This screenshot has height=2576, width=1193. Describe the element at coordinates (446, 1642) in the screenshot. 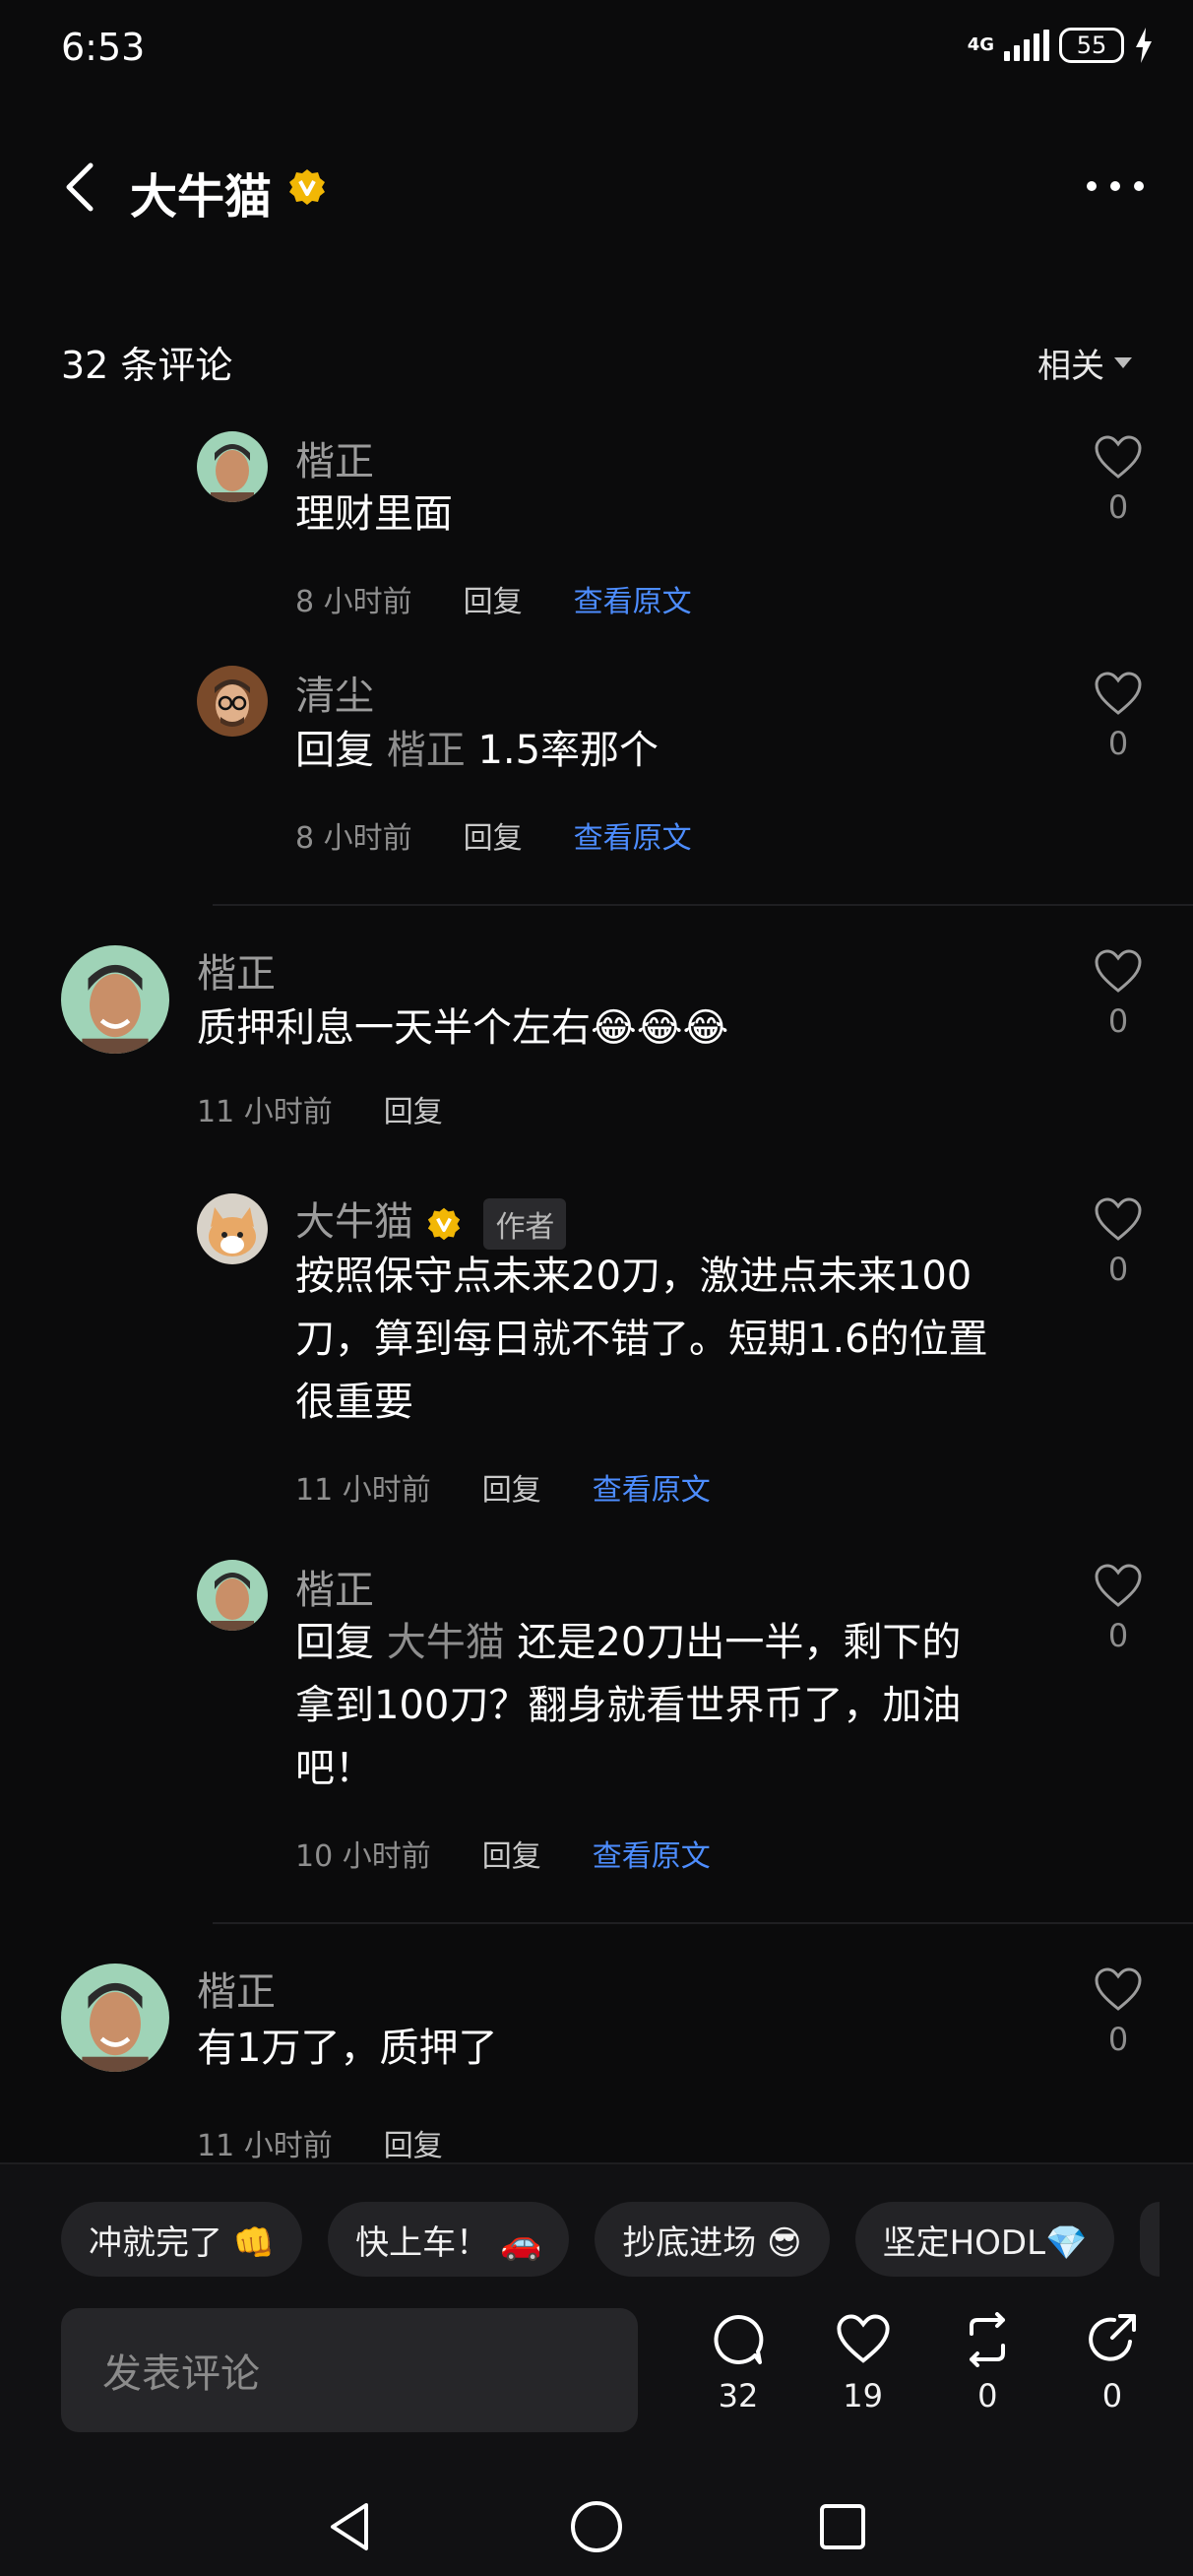

I see `mention-link: 大牛猫` at that location.